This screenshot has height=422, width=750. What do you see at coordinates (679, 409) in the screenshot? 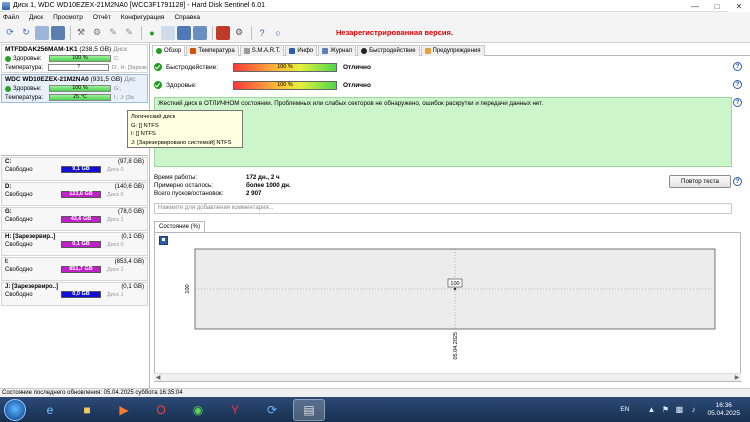
I see `network-icon: ▩` at bounding box center [679, 409].